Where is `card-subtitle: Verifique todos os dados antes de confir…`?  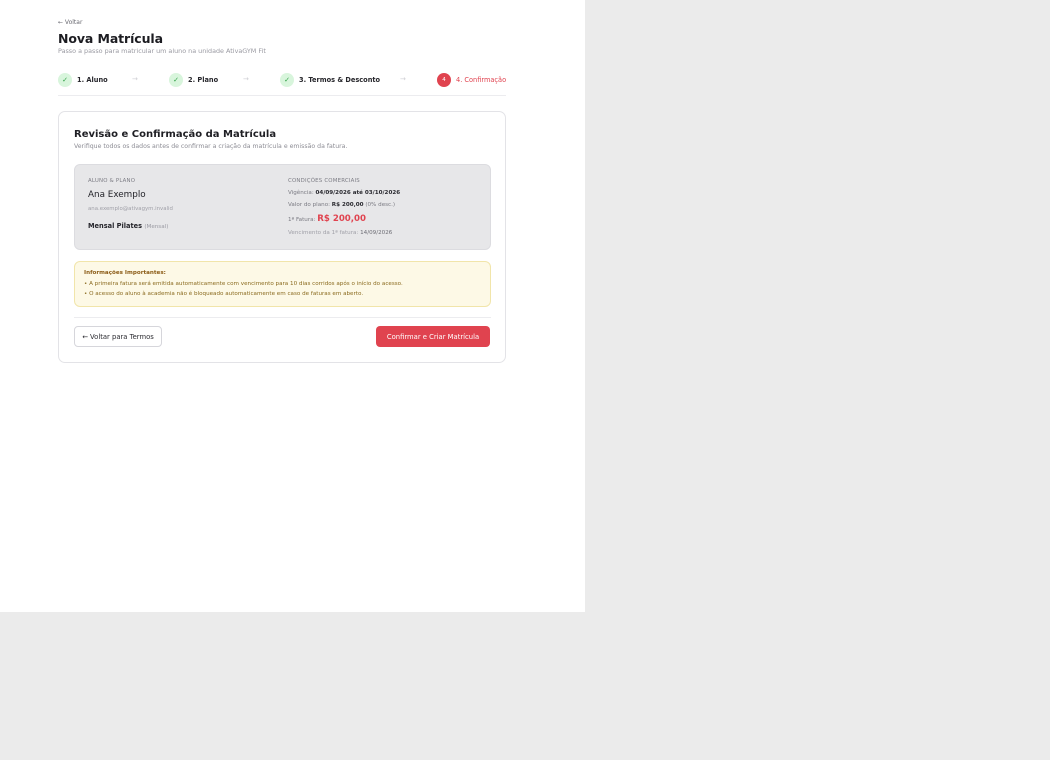 card-subtitle: Verifique todos os dados antes de confir… is located at coordinates (211, 146).